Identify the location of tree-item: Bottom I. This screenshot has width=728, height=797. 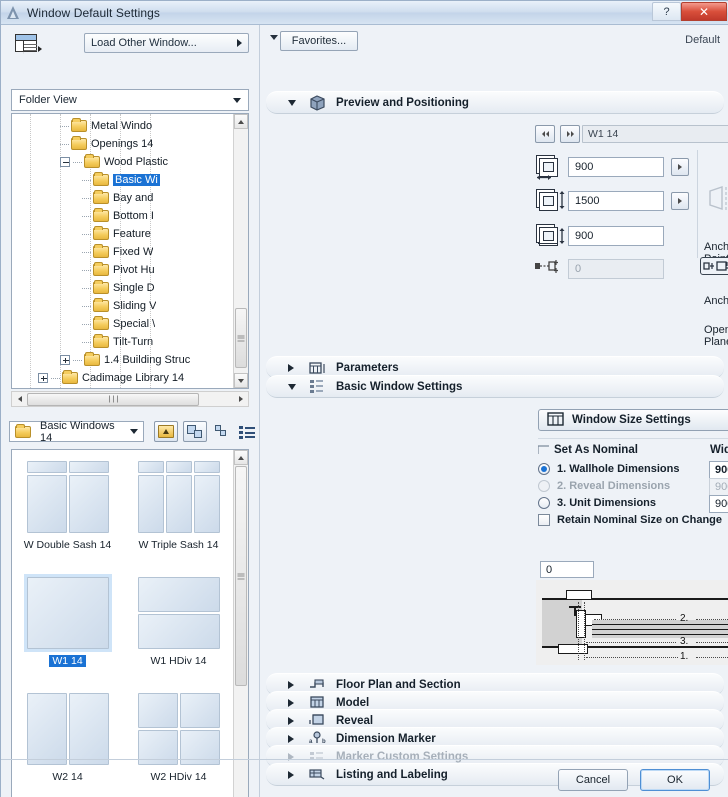
(130, 216).